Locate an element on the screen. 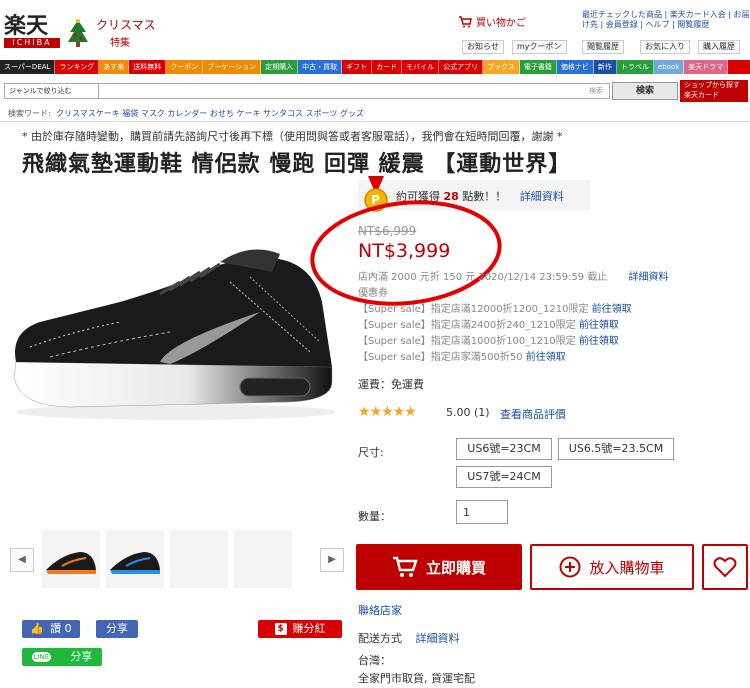  contact-store-link: 聯絡店家 is located at coordinates (380, 610).